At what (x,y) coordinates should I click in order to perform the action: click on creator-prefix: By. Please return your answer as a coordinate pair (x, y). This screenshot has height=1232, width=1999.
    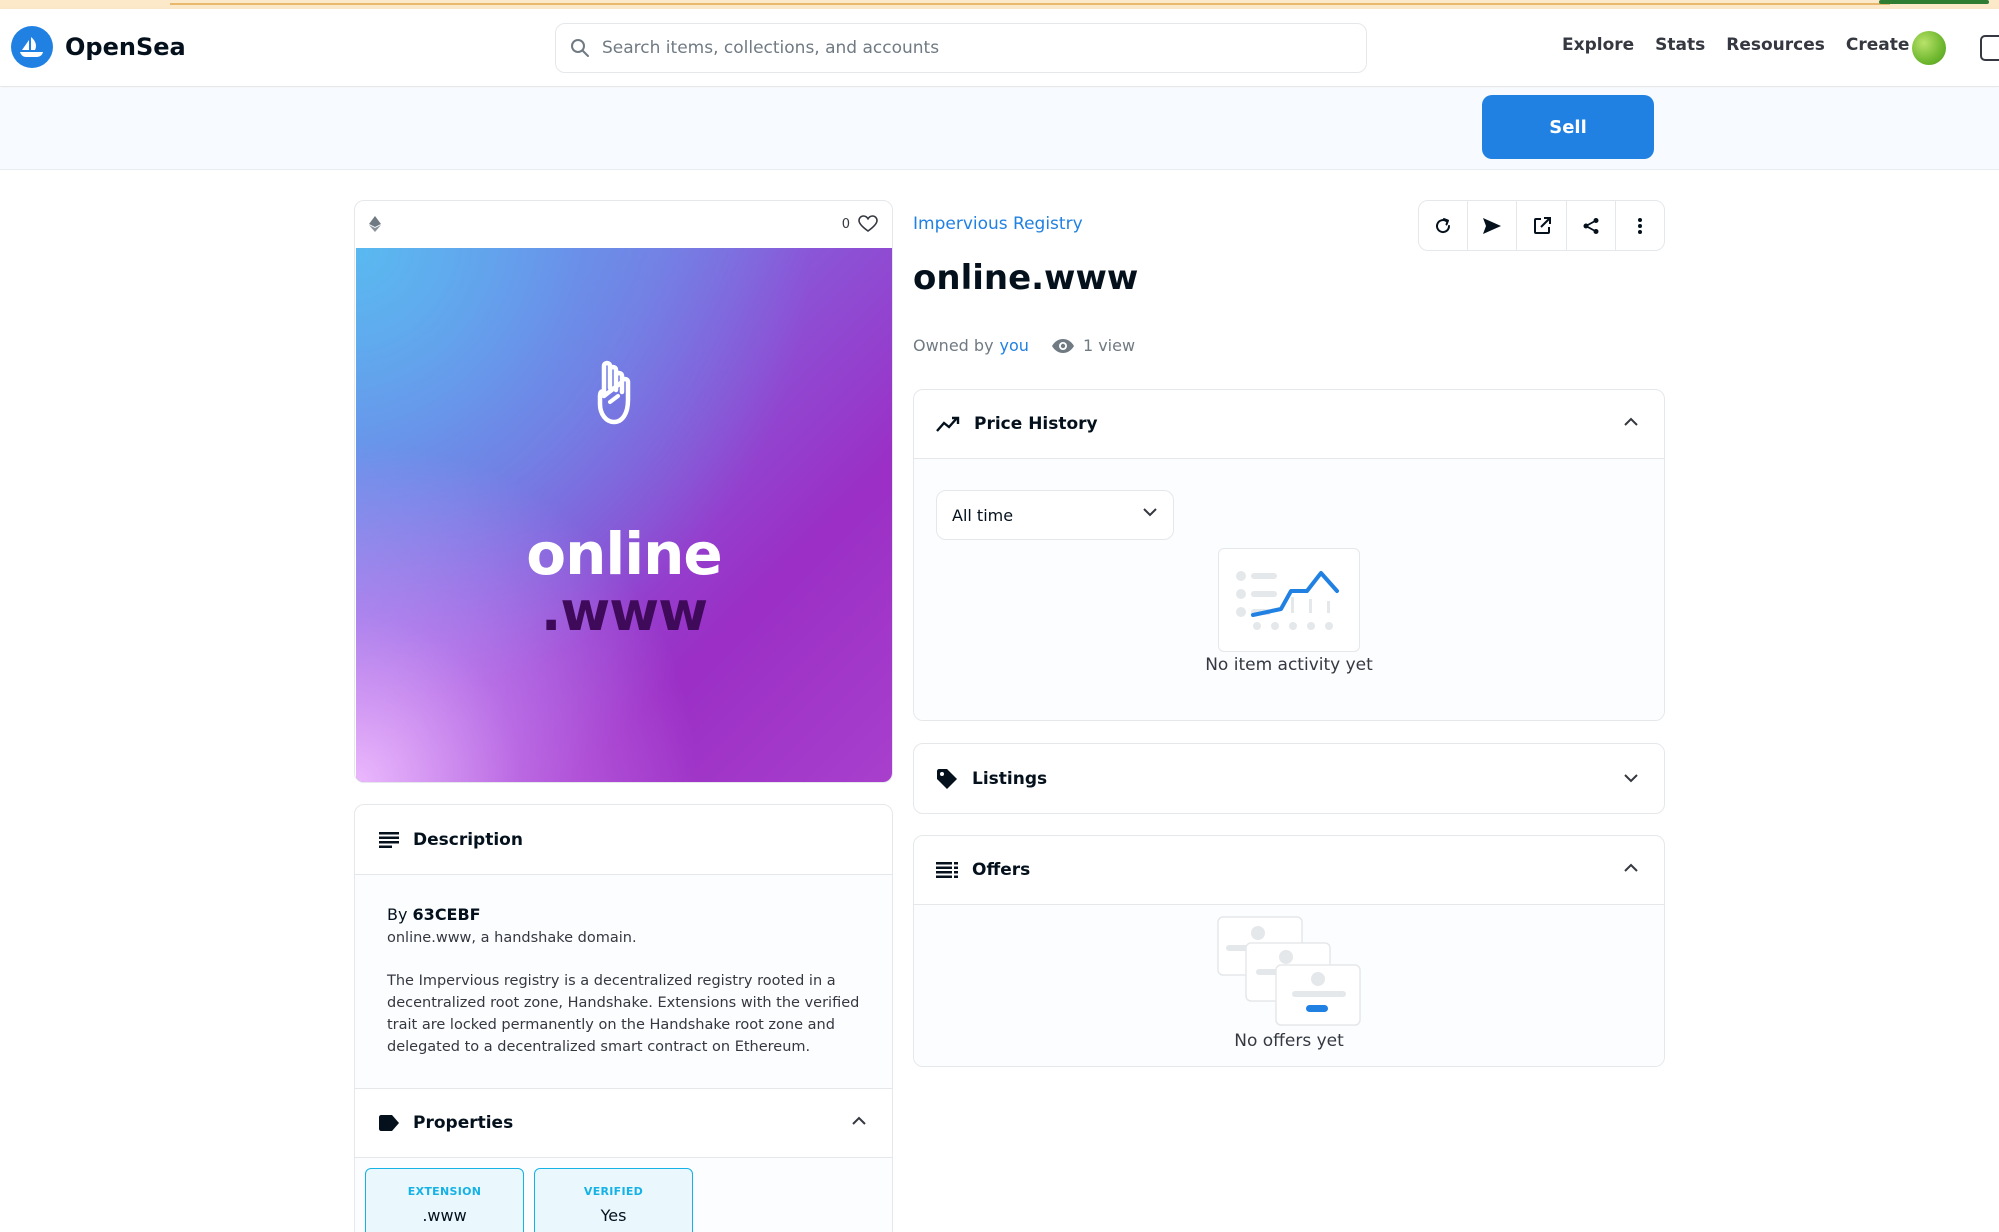
    Looking at the image, I should click on (397, 914).